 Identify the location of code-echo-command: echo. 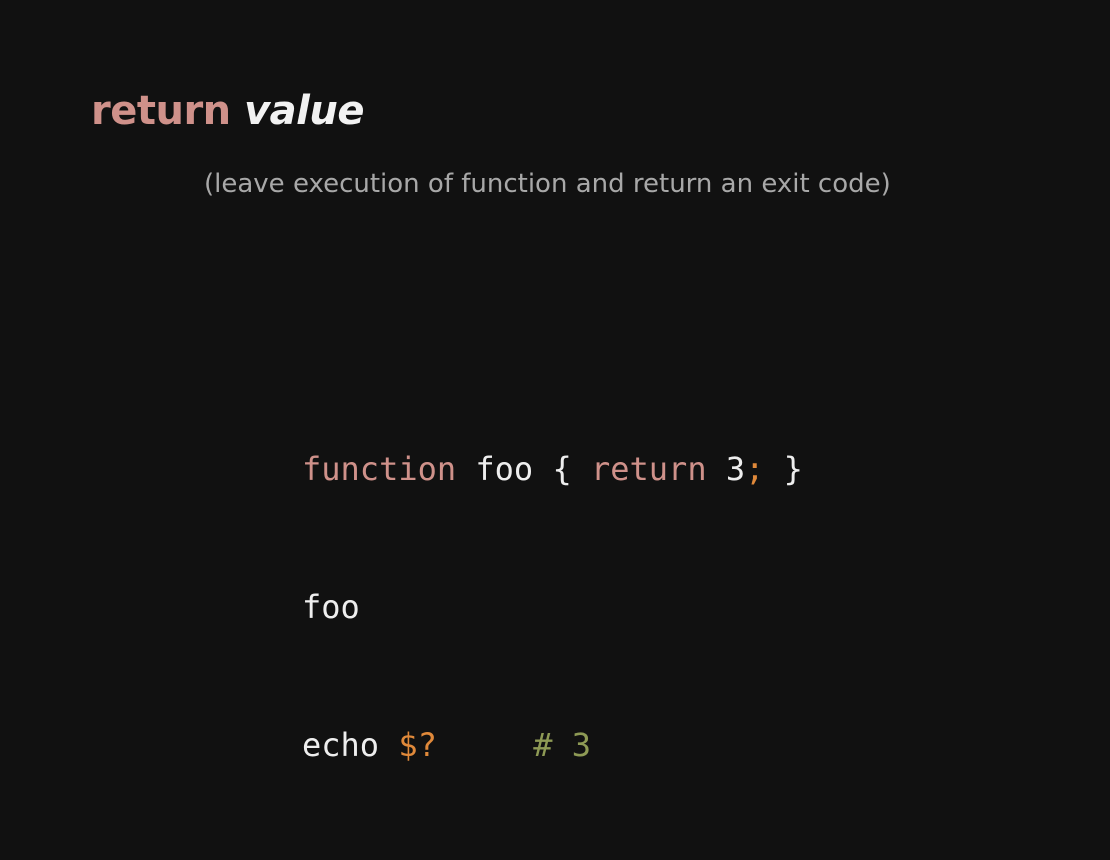
(350, 745).